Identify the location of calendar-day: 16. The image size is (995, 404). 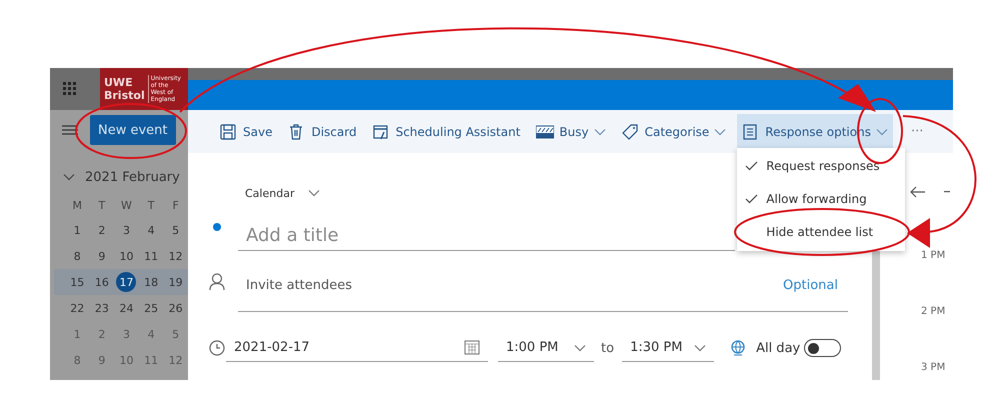
(102, 282).